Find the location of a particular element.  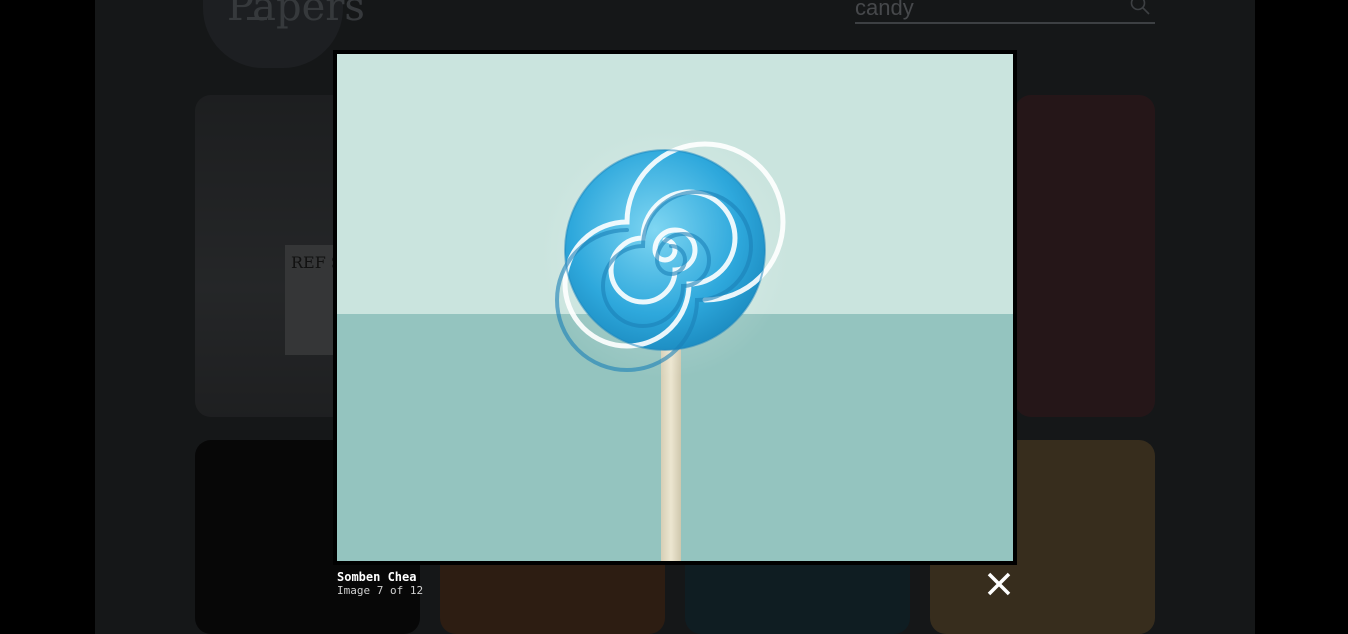

close-button is located at coordinates (999, 584).